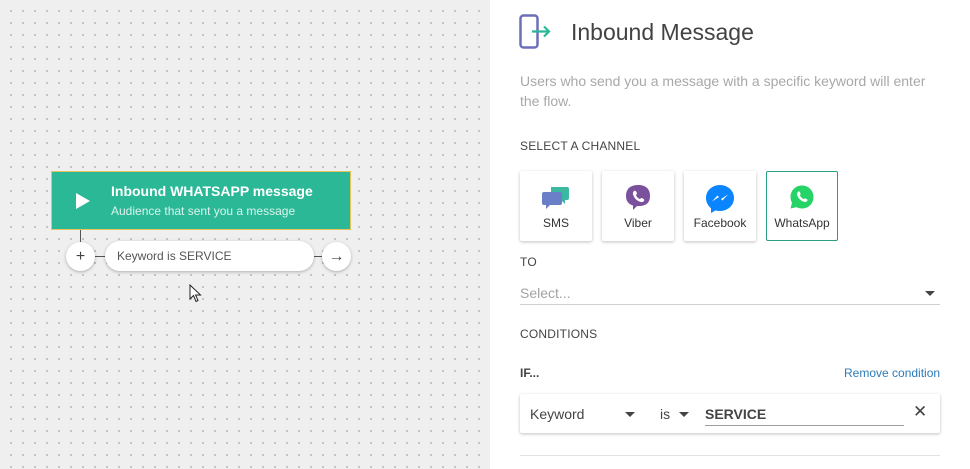 The image size is (970, 469). I want to click on to-label: TO, so click(528, 262).